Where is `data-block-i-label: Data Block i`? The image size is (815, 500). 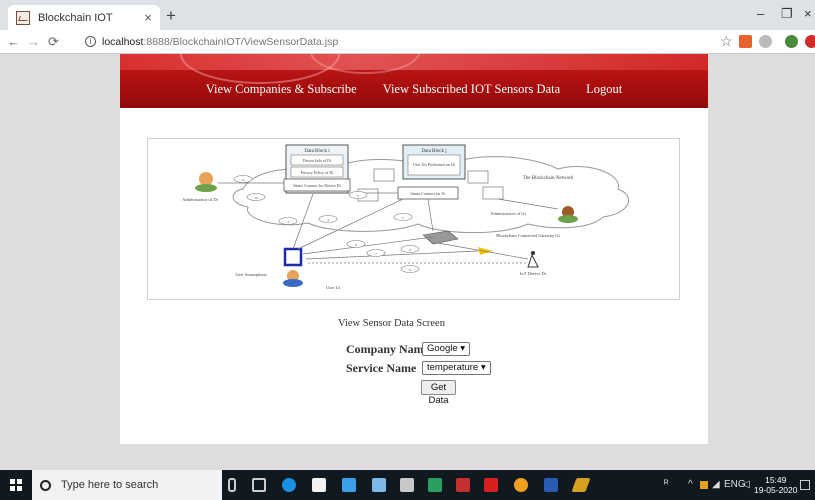
data-block-i-label: Data Block i is located at coordinates (317, 151).